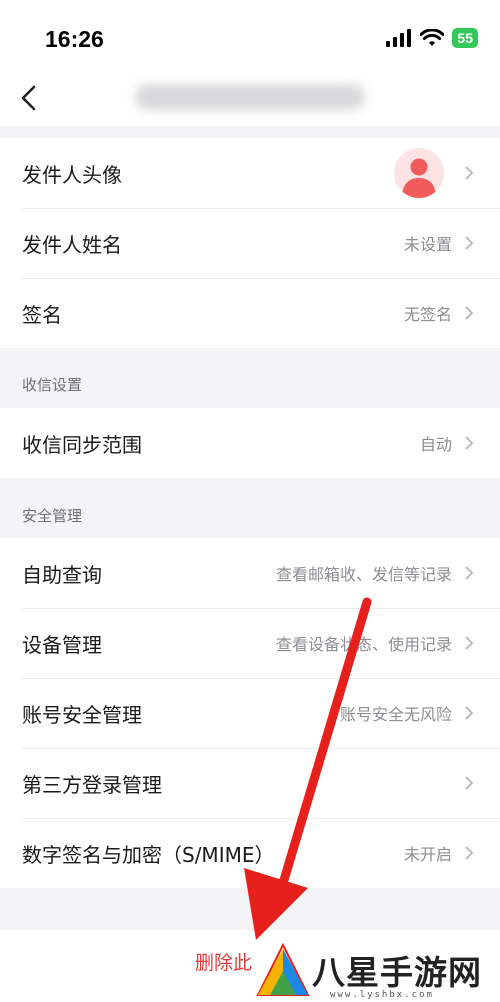 This screenshot has width=500, height=1002. Describe the element at coordinates (30, 98) in the screenshot. I see `back-icon` at that location.